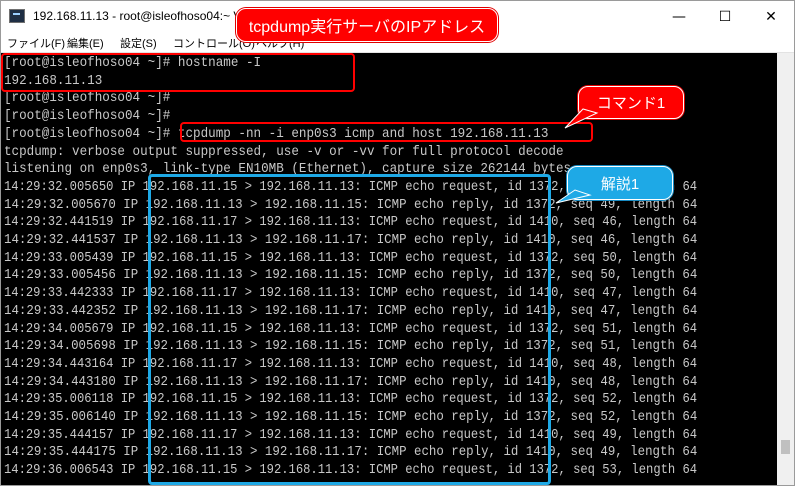 Image resolution: width=795 pixels, height=486 pixels. I want to click on menu-edit: 編集(E), so click(85, 43).